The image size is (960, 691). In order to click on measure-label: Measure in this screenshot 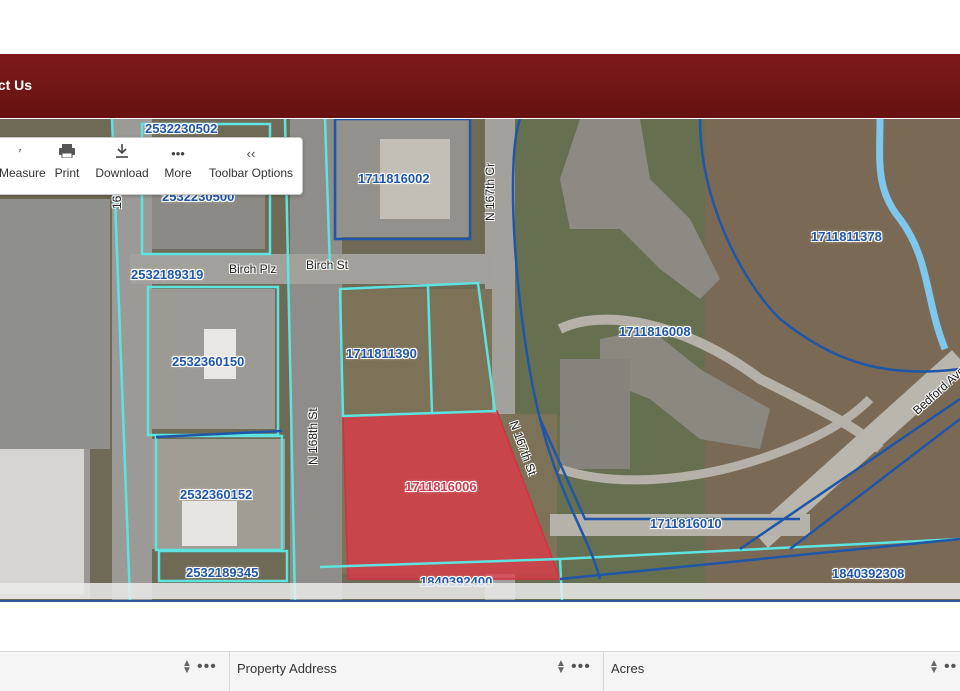, I will do `click(23, 173)`.